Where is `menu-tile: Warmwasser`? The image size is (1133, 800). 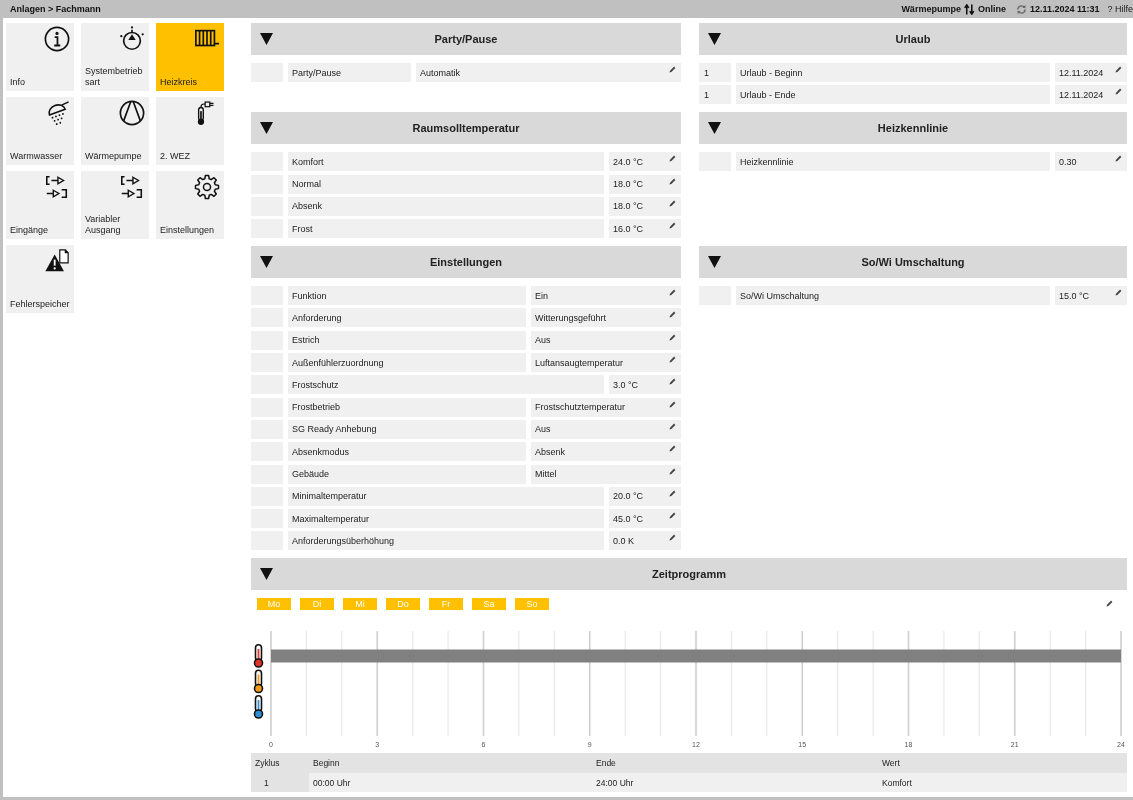 menu-tile: Warmwasser is located at coordinates (40, 131).